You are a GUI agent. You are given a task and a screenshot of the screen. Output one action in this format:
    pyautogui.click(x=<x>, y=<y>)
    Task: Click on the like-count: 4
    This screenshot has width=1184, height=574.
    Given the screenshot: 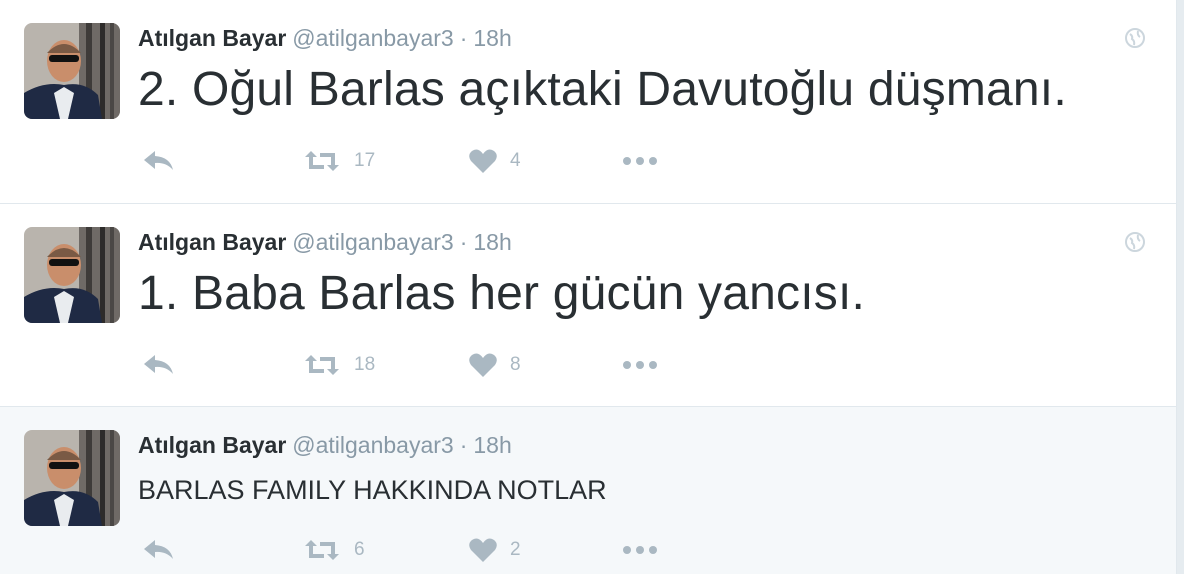 What is the action you would take?
    pyautogui.click(x=515, y=160)
    